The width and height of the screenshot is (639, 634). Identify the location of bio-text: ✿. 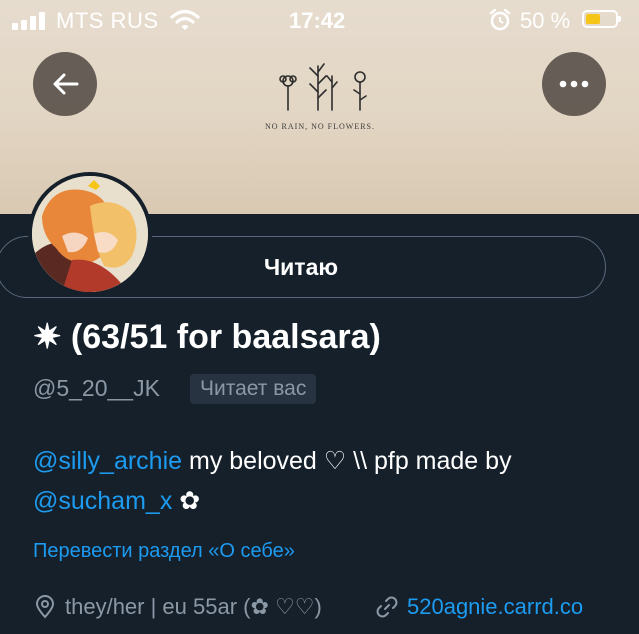
(186, 501).